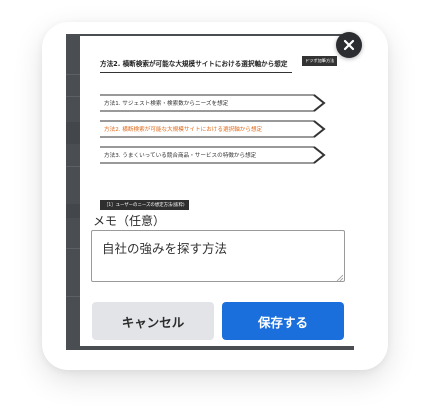 The width and height of the screenshot is (430, 410). I want to click on save-button: 保存する, so click(283, 321).